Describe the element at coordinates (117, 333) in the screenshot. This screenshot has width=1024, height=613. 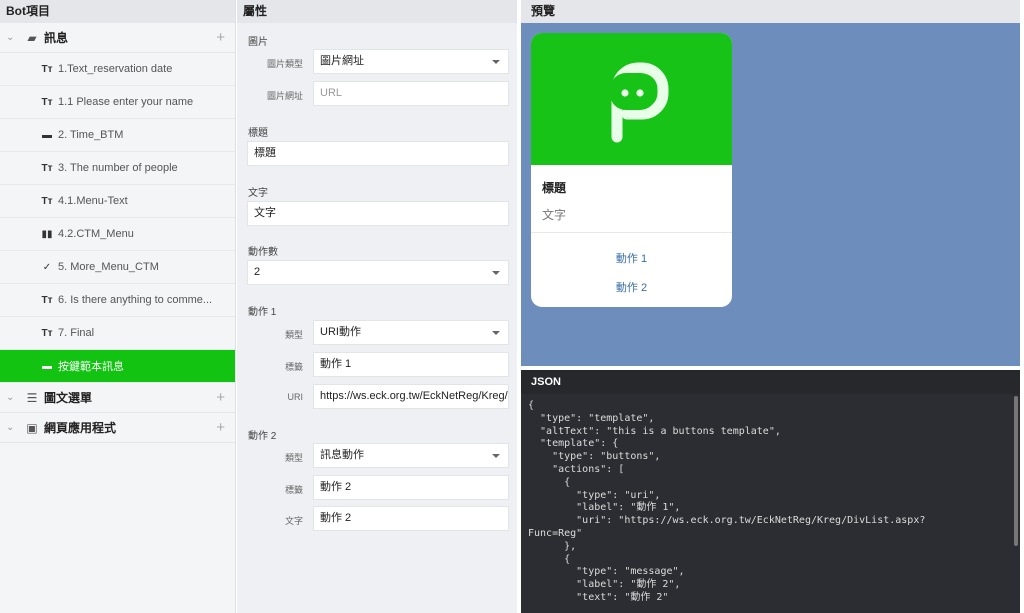
I see `list-item: Tт 7. Final` at that location.